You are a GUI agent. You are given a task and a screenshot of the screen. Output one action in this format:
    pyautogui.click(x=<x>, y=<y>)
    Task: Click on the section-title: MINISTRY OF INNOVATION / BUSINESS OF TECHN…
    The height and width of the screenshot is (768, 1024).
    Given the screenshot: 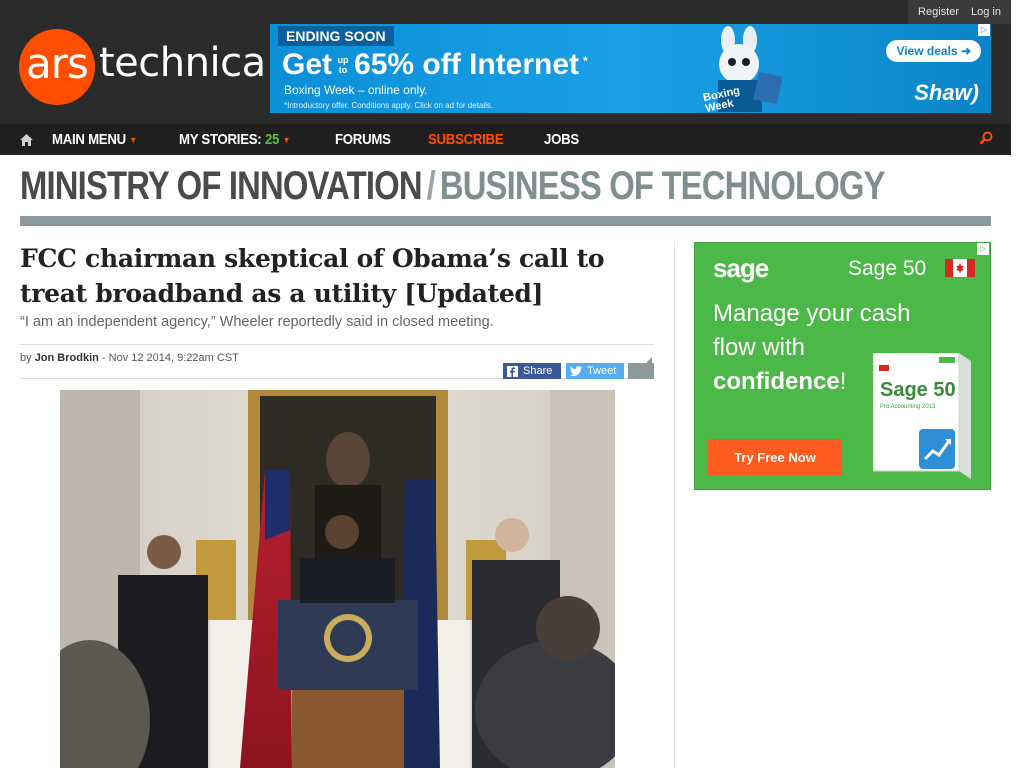 What is the action you would take?
    pyautogui.click(x=452, y=186)
    